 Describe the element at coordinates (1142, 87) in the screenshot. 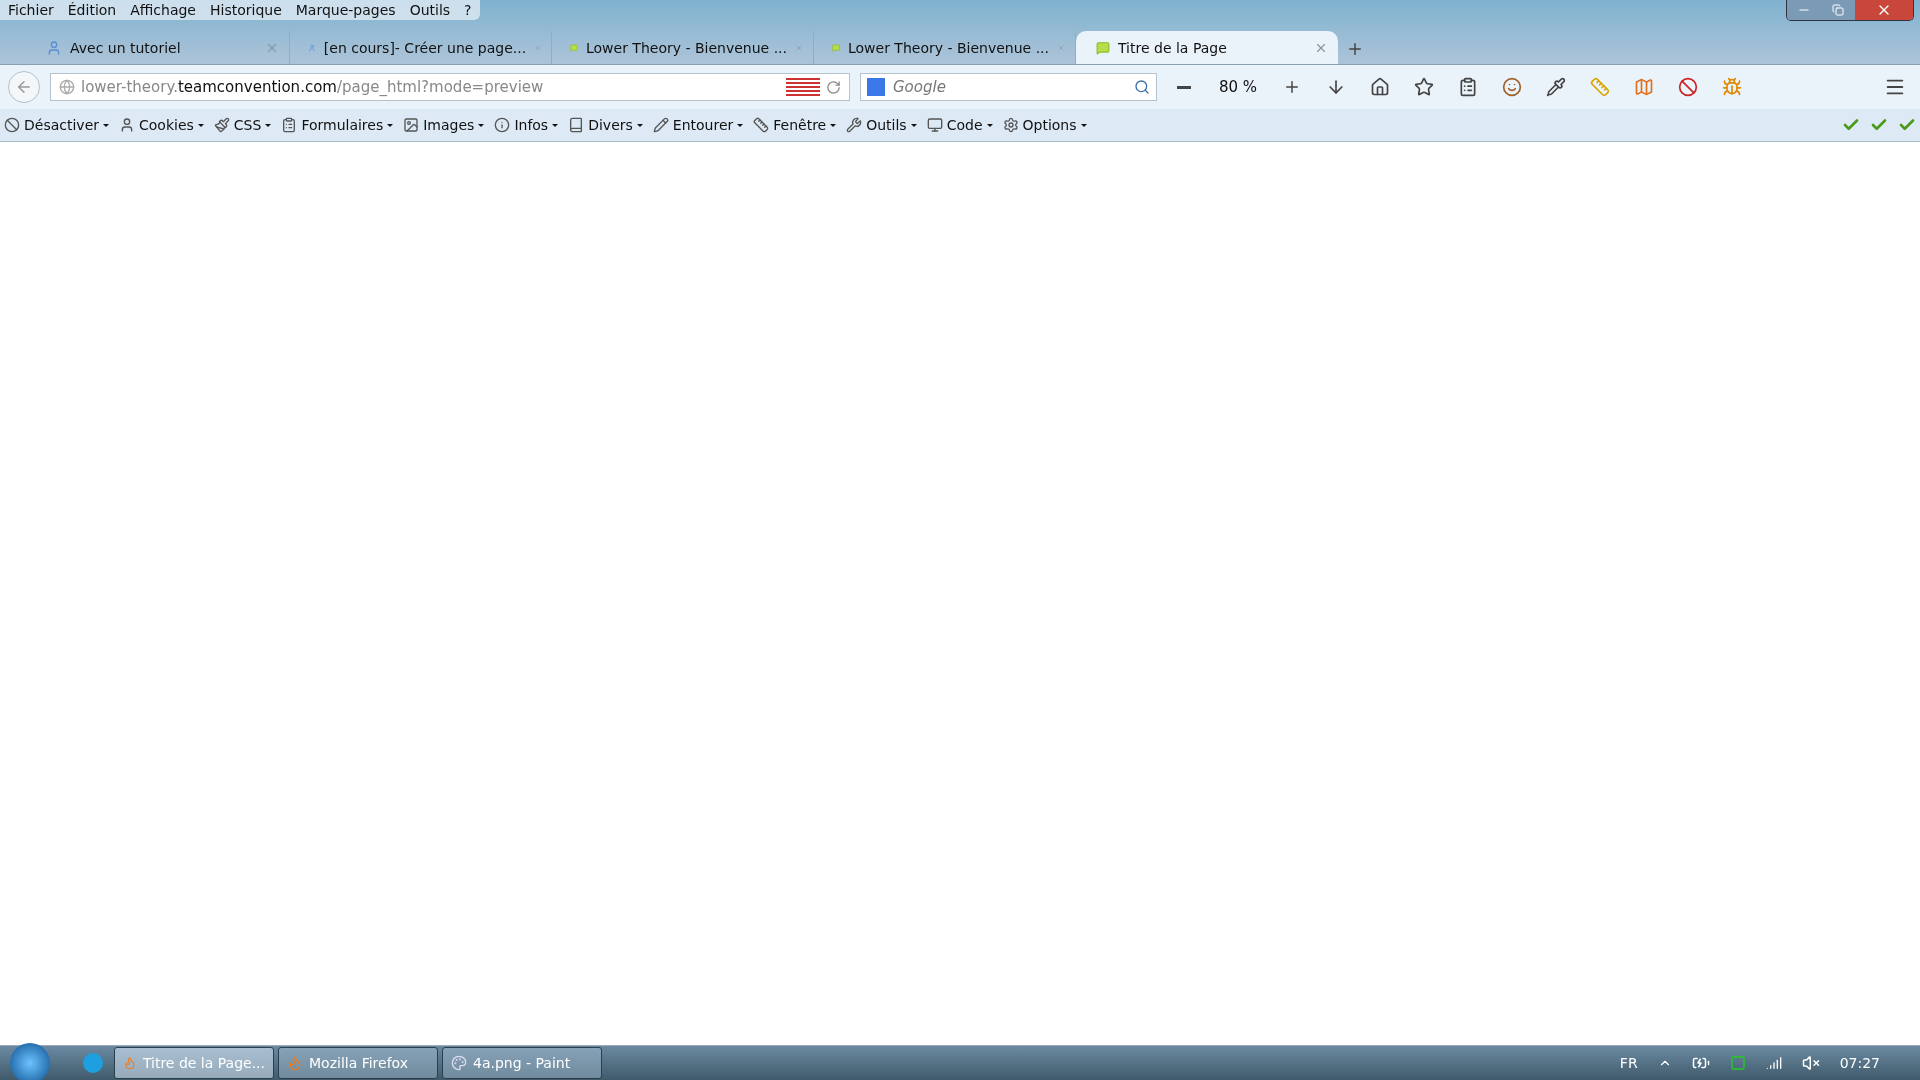

I see `search-icon` at that location.